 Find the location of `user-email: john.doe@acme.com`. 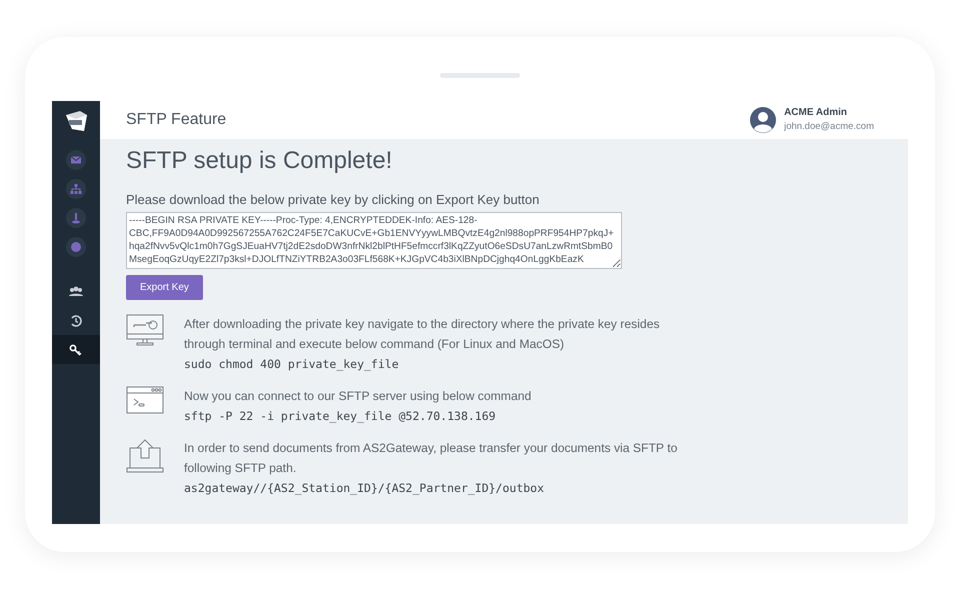

user-email: john.doe@acme.com is located at coordinates (829, 127).